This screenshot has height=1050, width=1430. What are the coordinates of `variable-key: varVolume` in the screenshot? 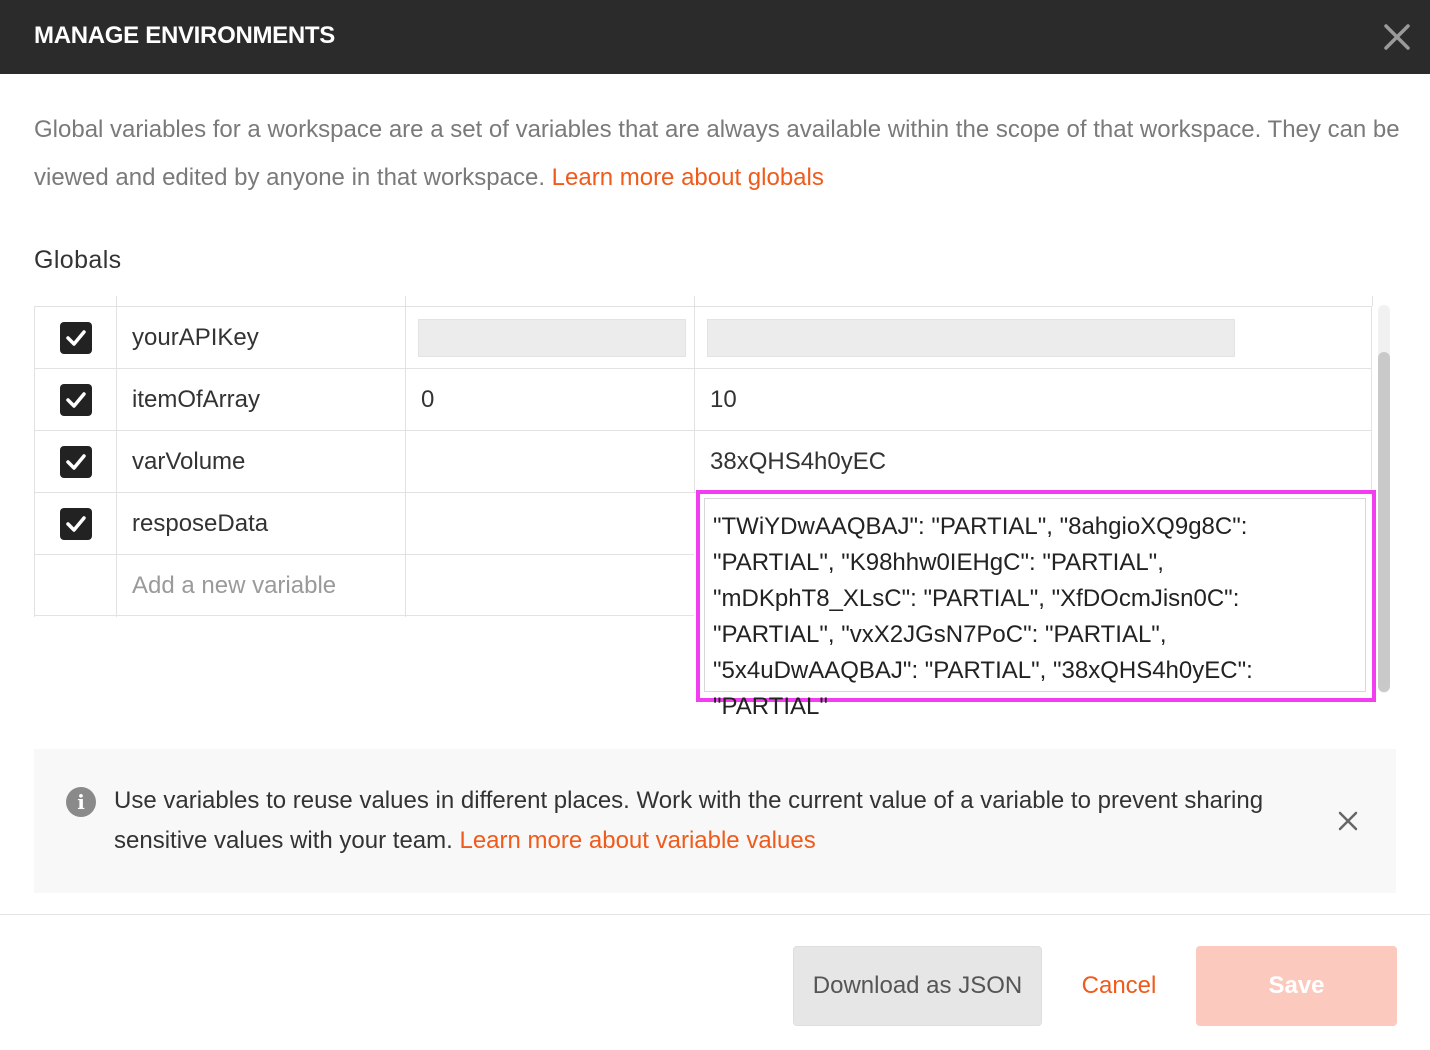 It's located at (260, 462).